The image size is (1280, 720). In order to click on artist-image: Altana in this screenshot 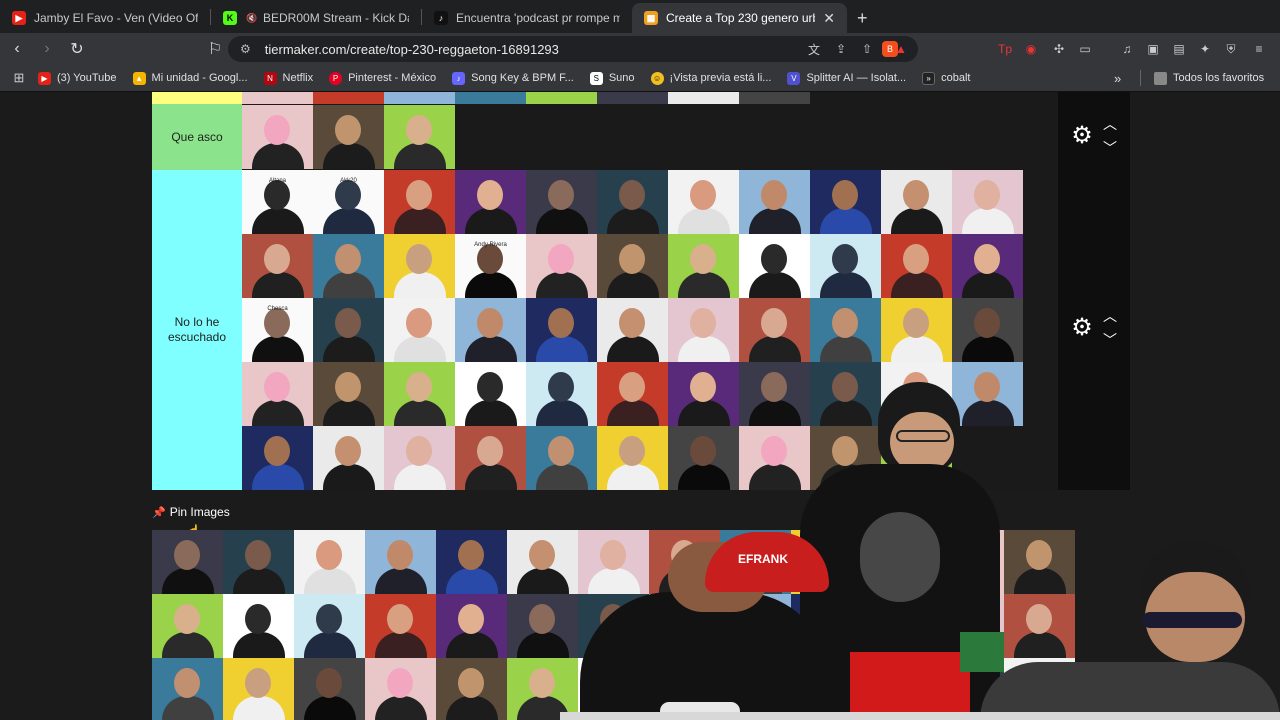, I will do `click(277, 202)`.